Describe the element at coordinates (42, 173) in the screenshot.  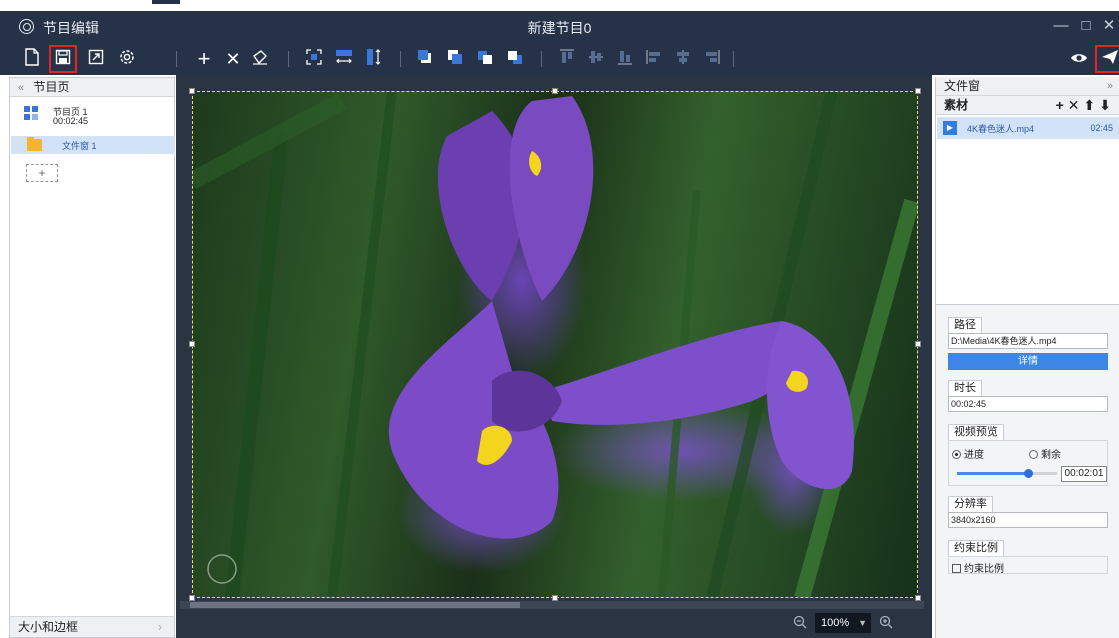
I see `add-page-button: +` at that location.